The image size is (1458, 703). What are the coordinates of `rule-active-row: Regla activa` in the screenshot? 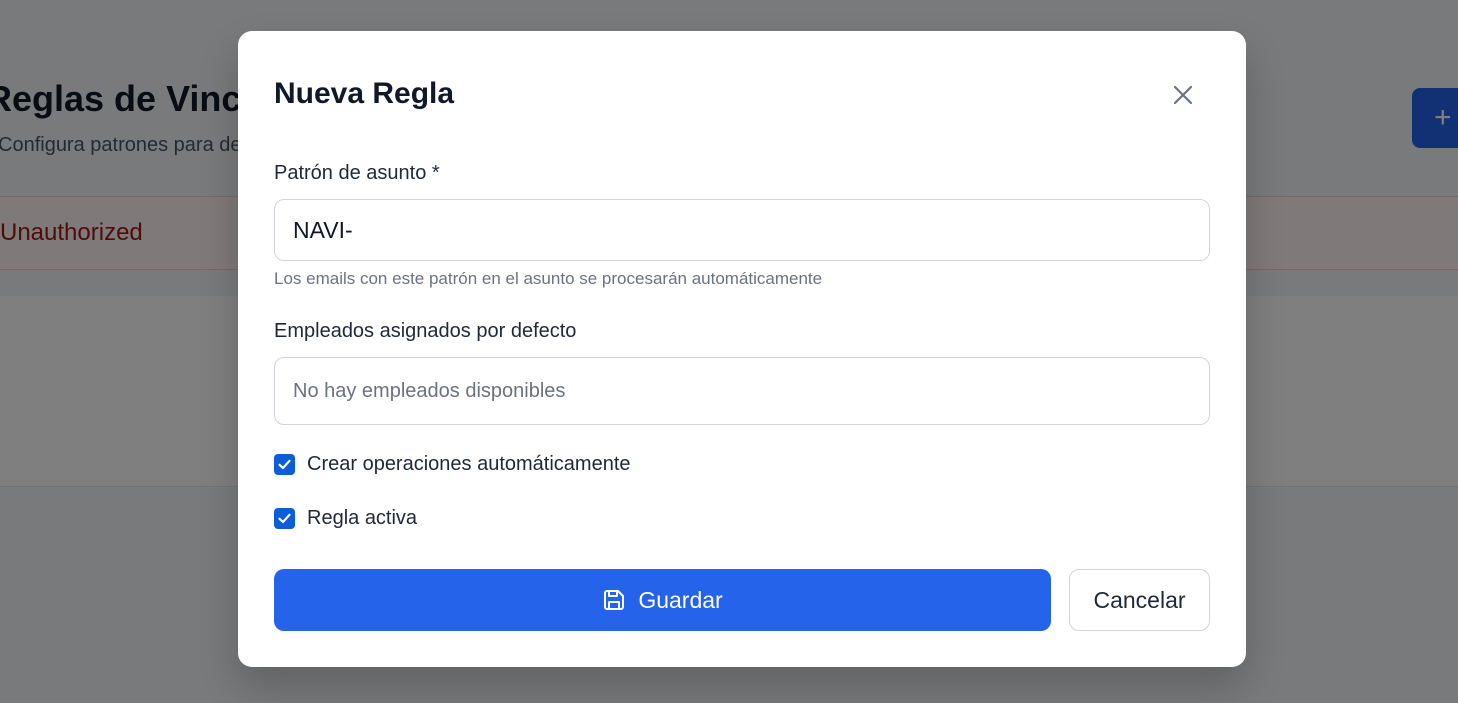 It's located at (345, 518).